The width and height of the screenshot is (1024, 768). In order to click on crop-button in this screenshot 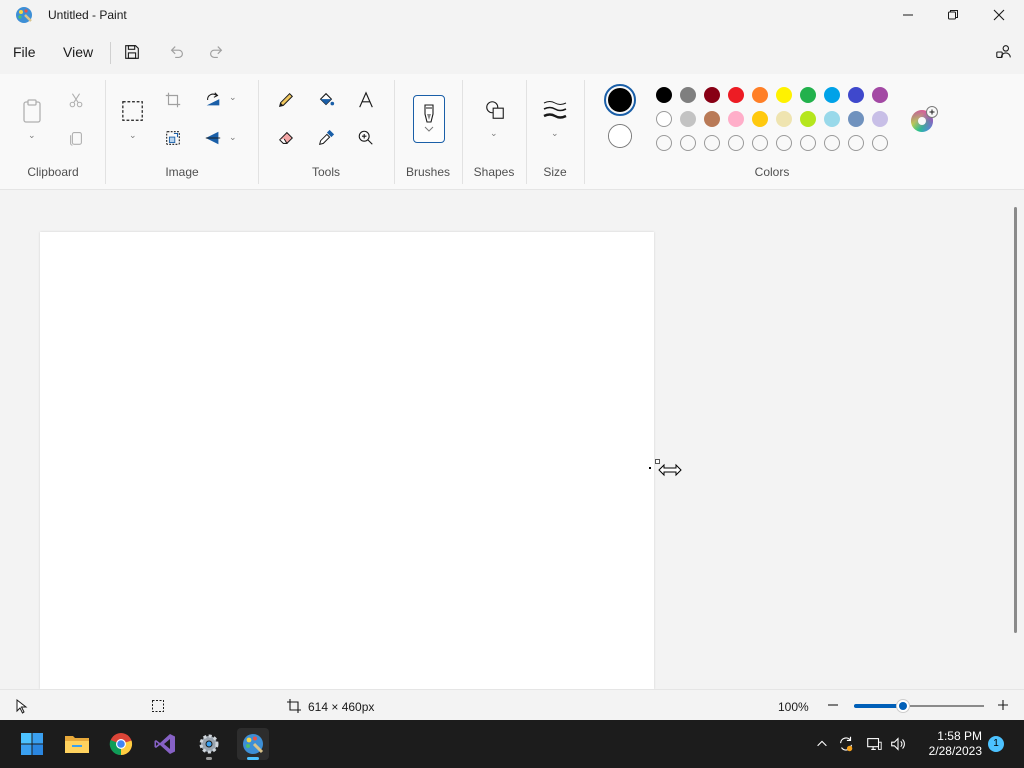, I will do `click(173, 100)`.